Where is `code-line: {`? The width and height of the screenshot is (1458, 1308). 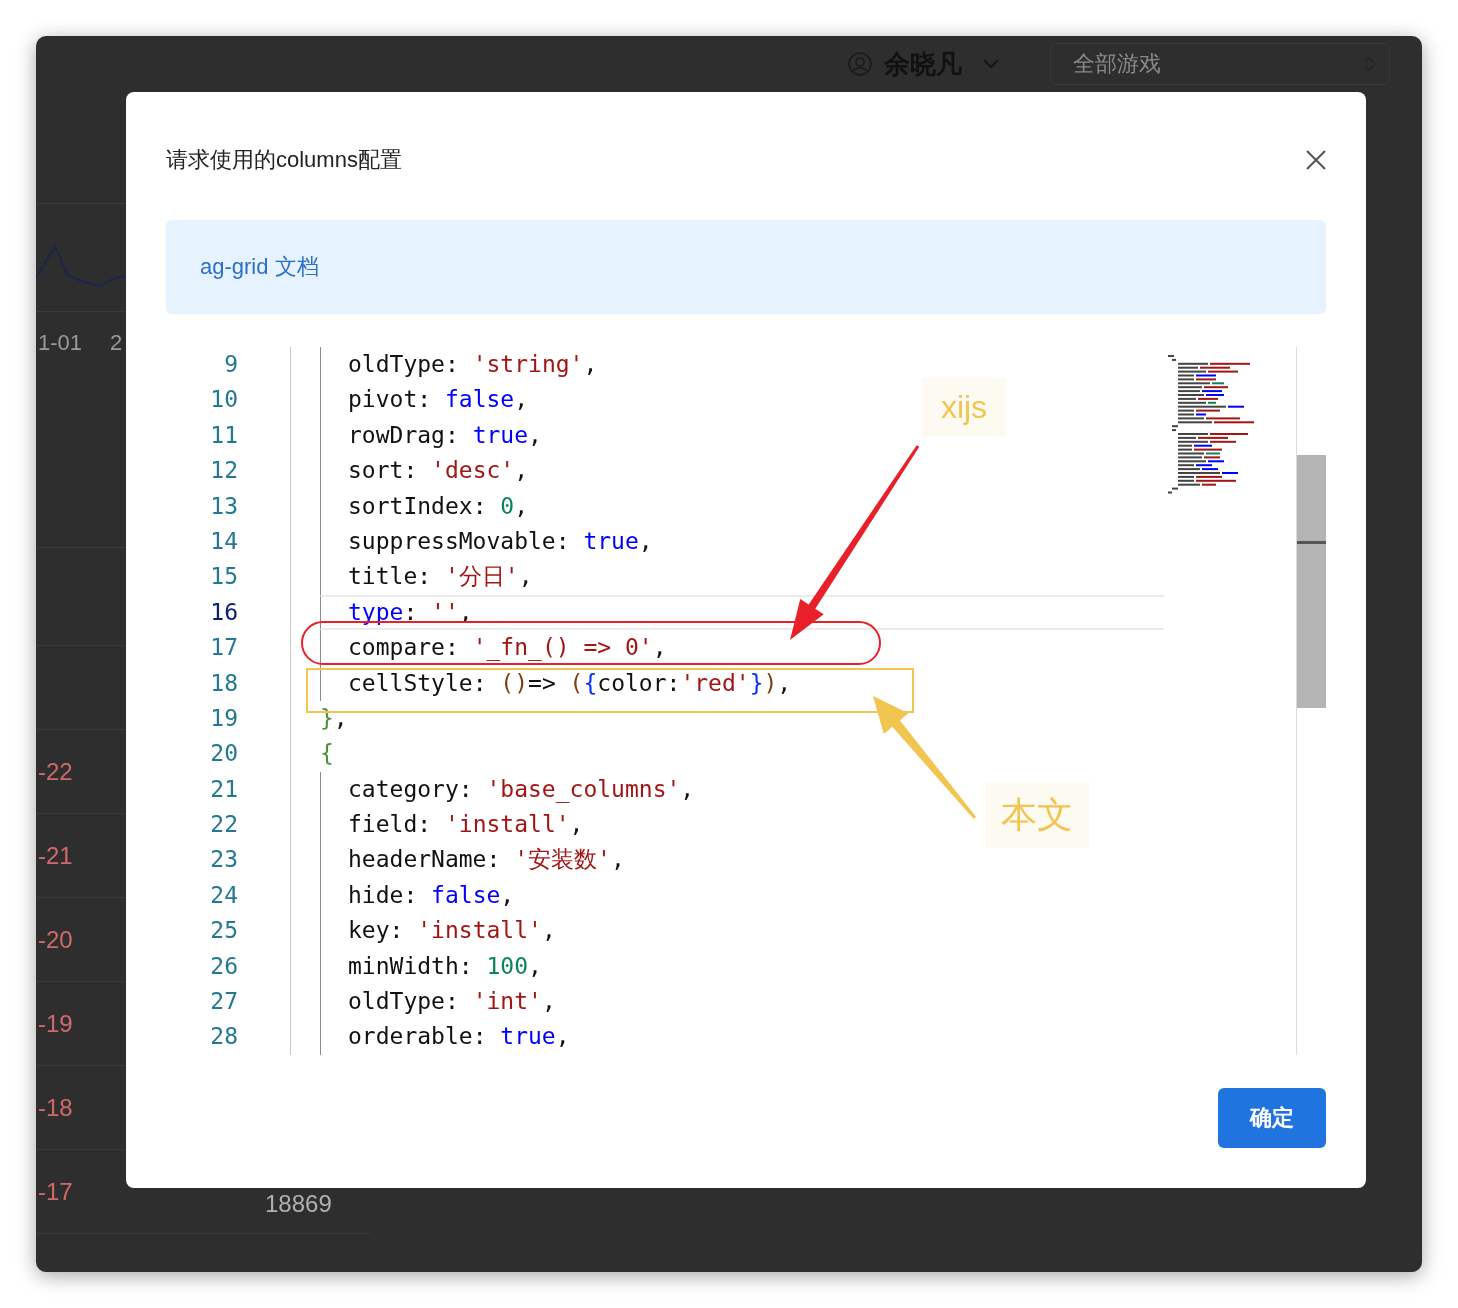 code-line: { is located at coordinates (327, 754).